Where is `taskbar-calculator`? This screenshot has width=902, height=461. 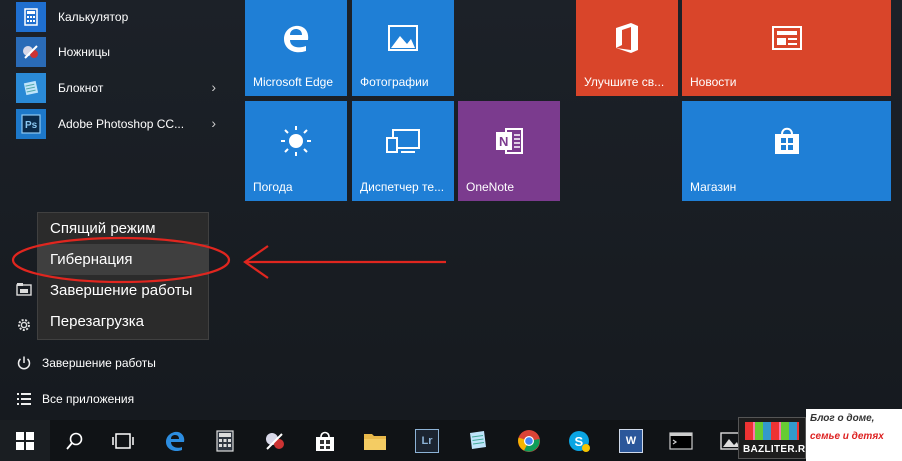
taskbar-calculator is located at coordinates (225, 440).